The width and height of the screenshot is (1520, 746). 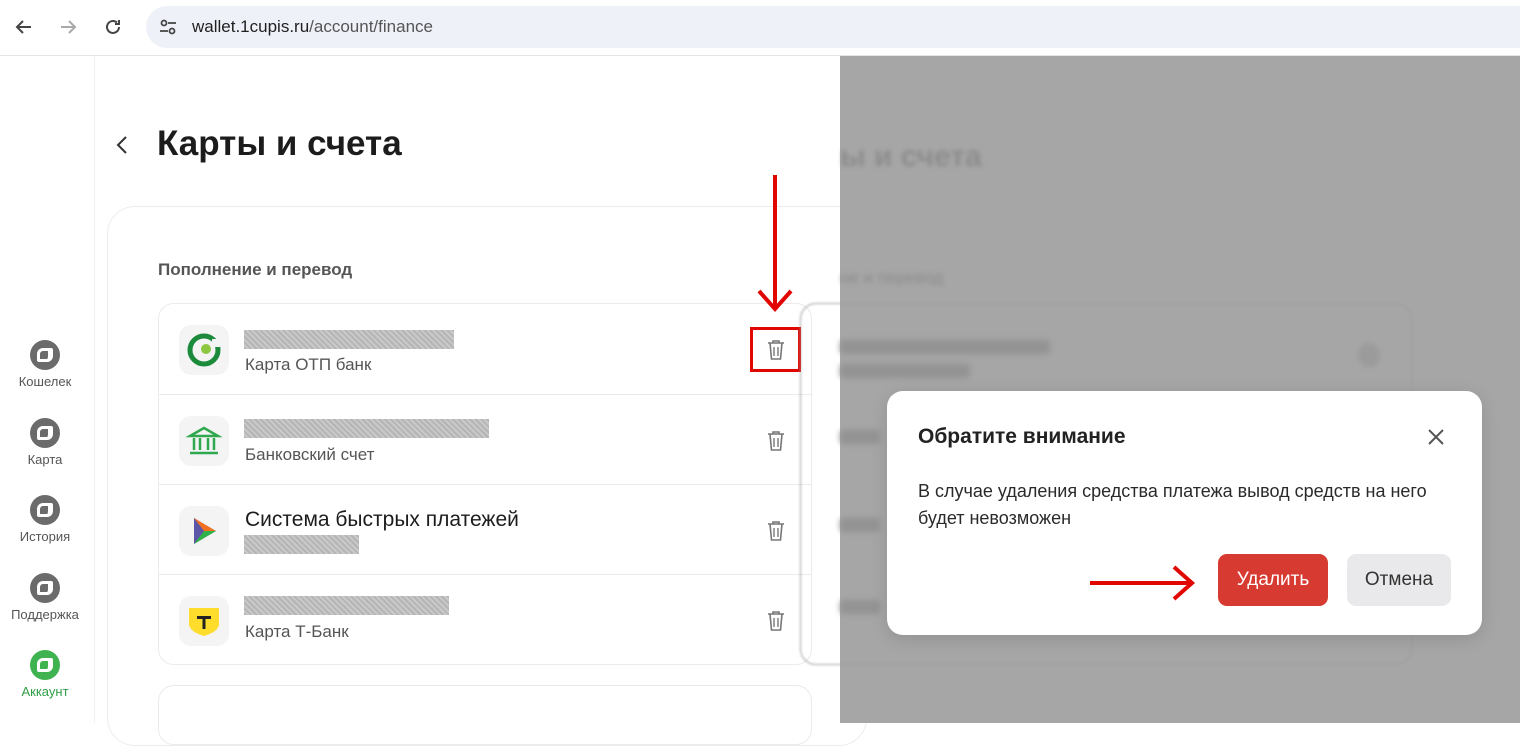 I want to click on blurred-title: ы и счета, so click(x=911, y=156).